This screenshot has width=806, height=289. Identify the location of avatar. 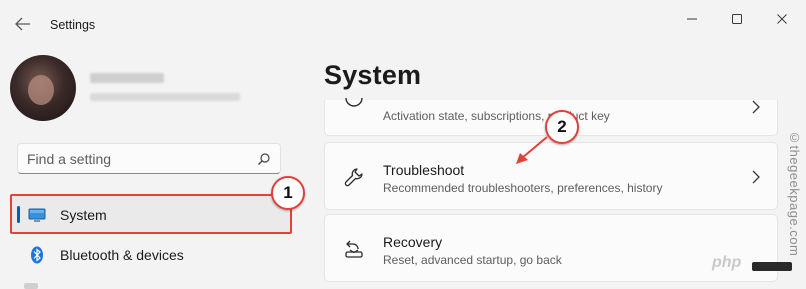
(43, 88).